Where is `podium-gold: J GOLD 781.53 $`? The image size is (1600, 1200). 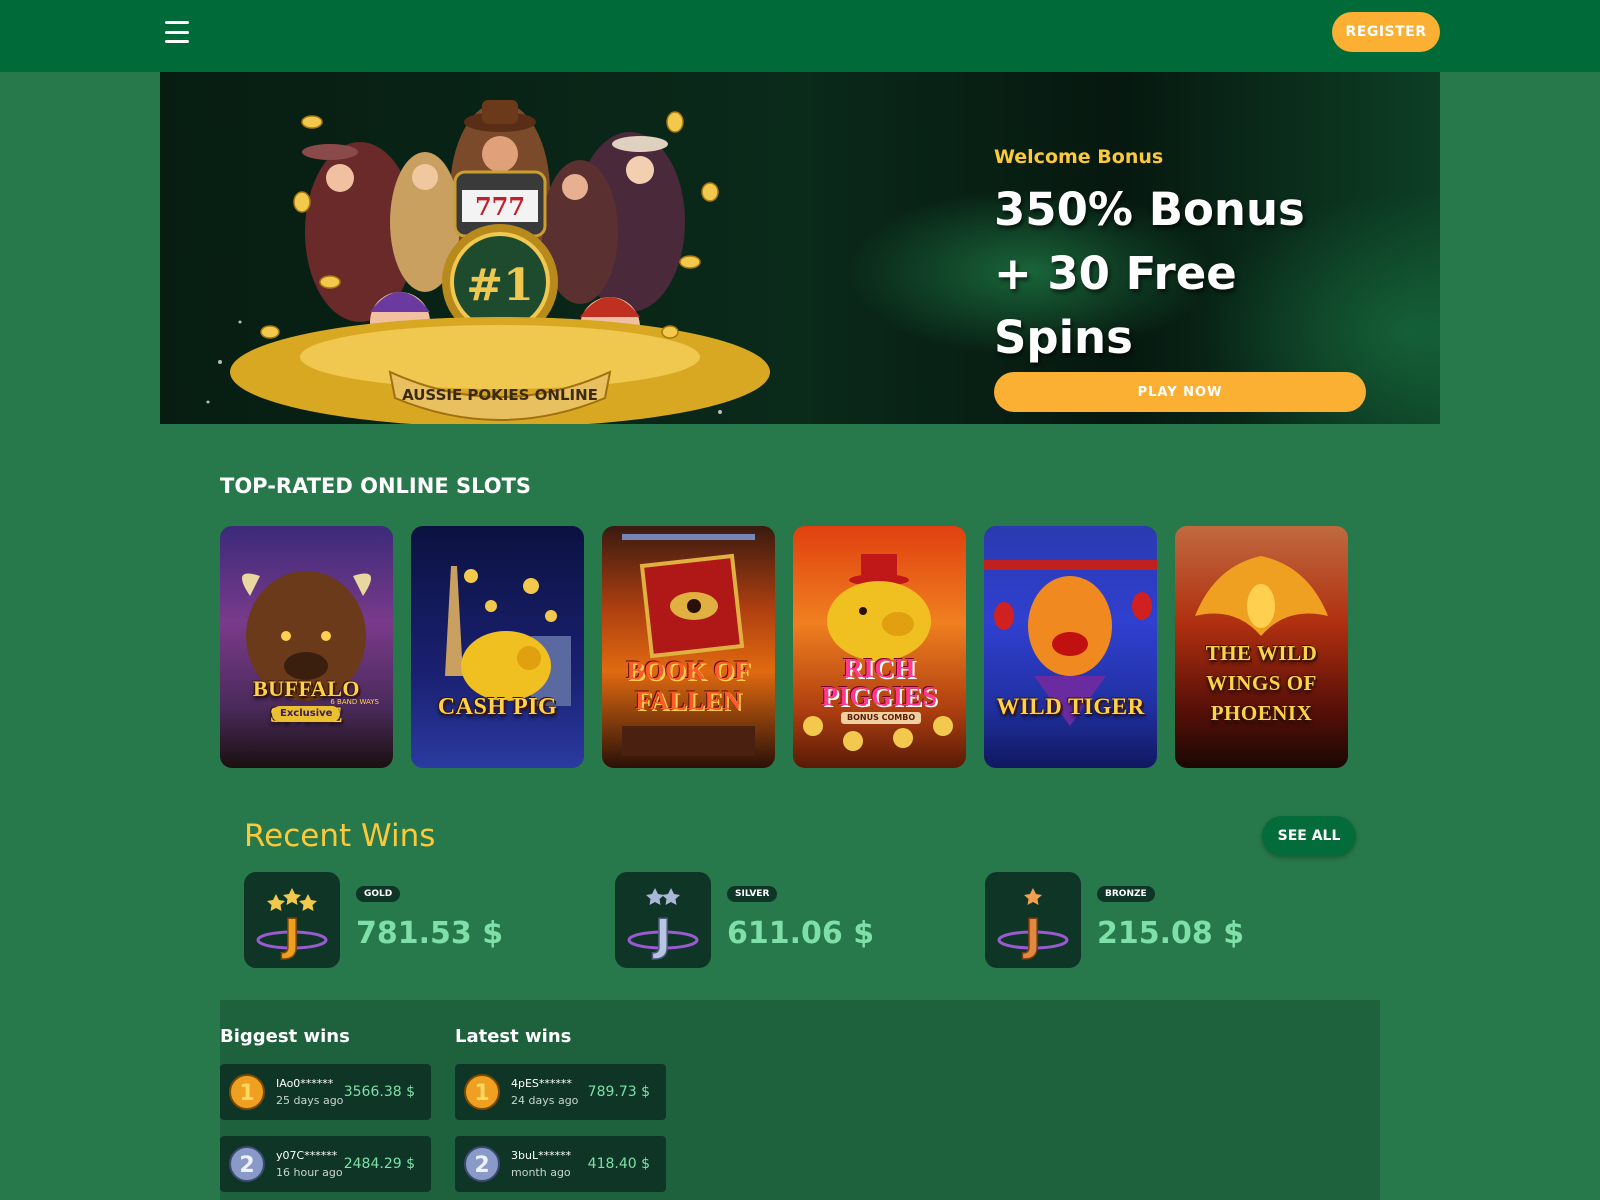 podium-gold: J GOLD 781.53 $ is located at coordinates (409, 920).